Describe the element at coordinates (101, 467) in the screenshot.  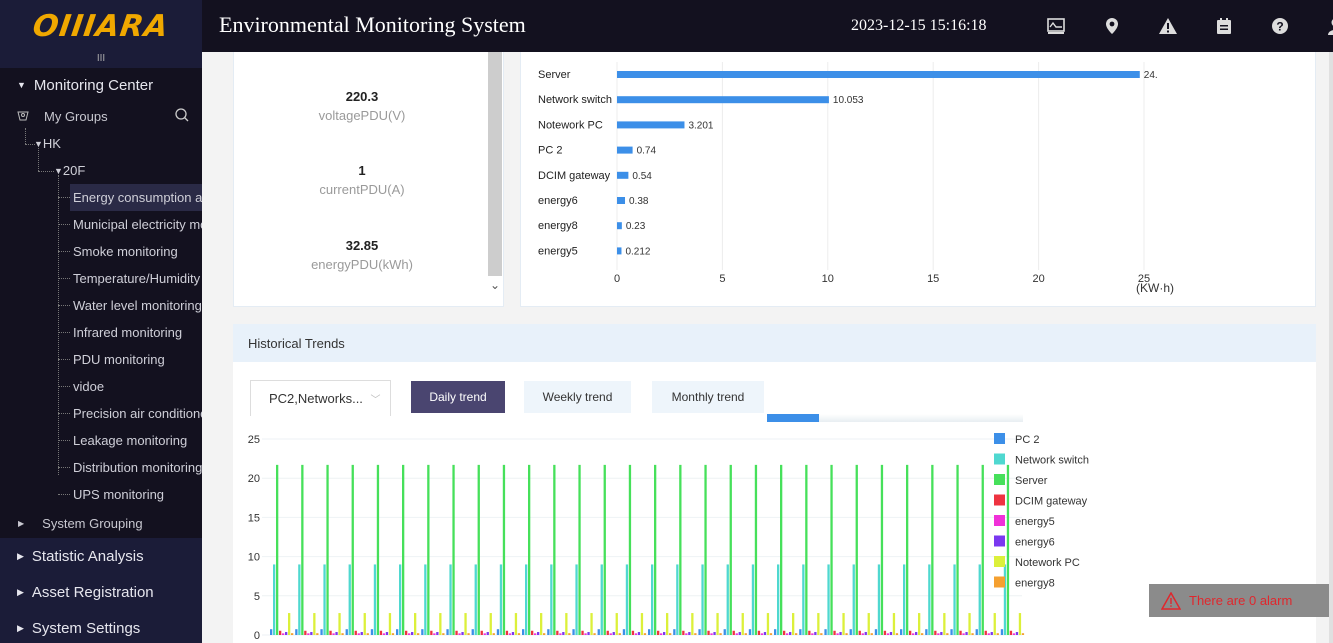
I see `tree-leaf-item: Distribution monitoring` at that location.